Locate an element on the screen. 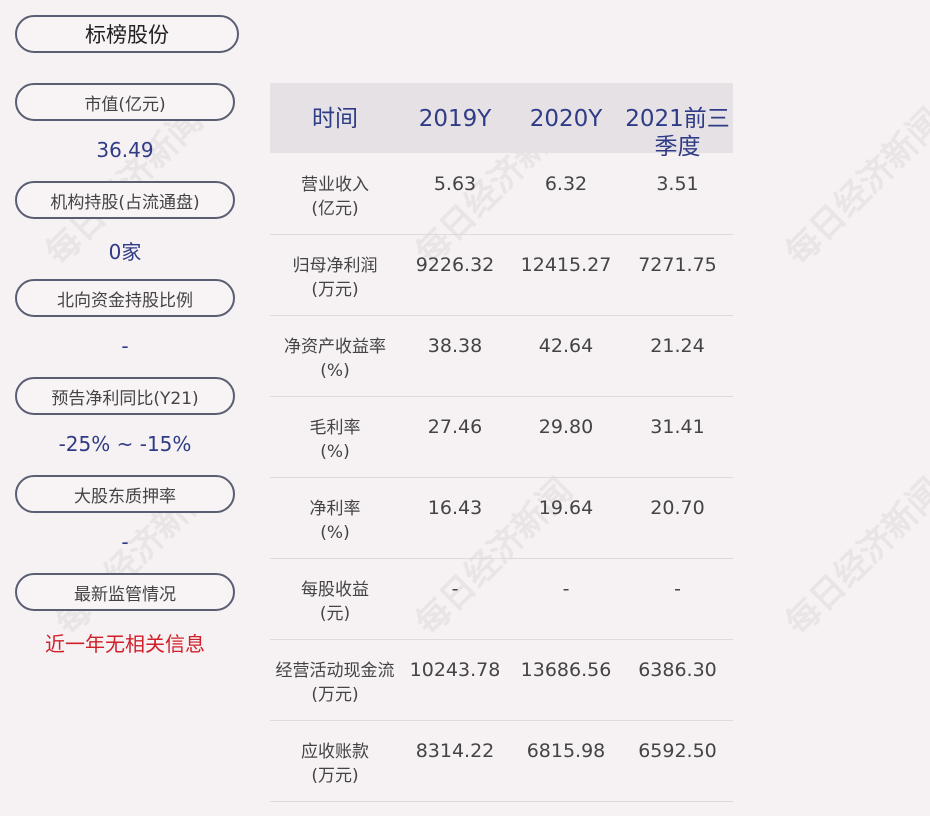 Image resolution: width=930 pixels, height=816 pixels. metric-label-market-cap: 市值(亿元) is located at coordinates (125, 102).